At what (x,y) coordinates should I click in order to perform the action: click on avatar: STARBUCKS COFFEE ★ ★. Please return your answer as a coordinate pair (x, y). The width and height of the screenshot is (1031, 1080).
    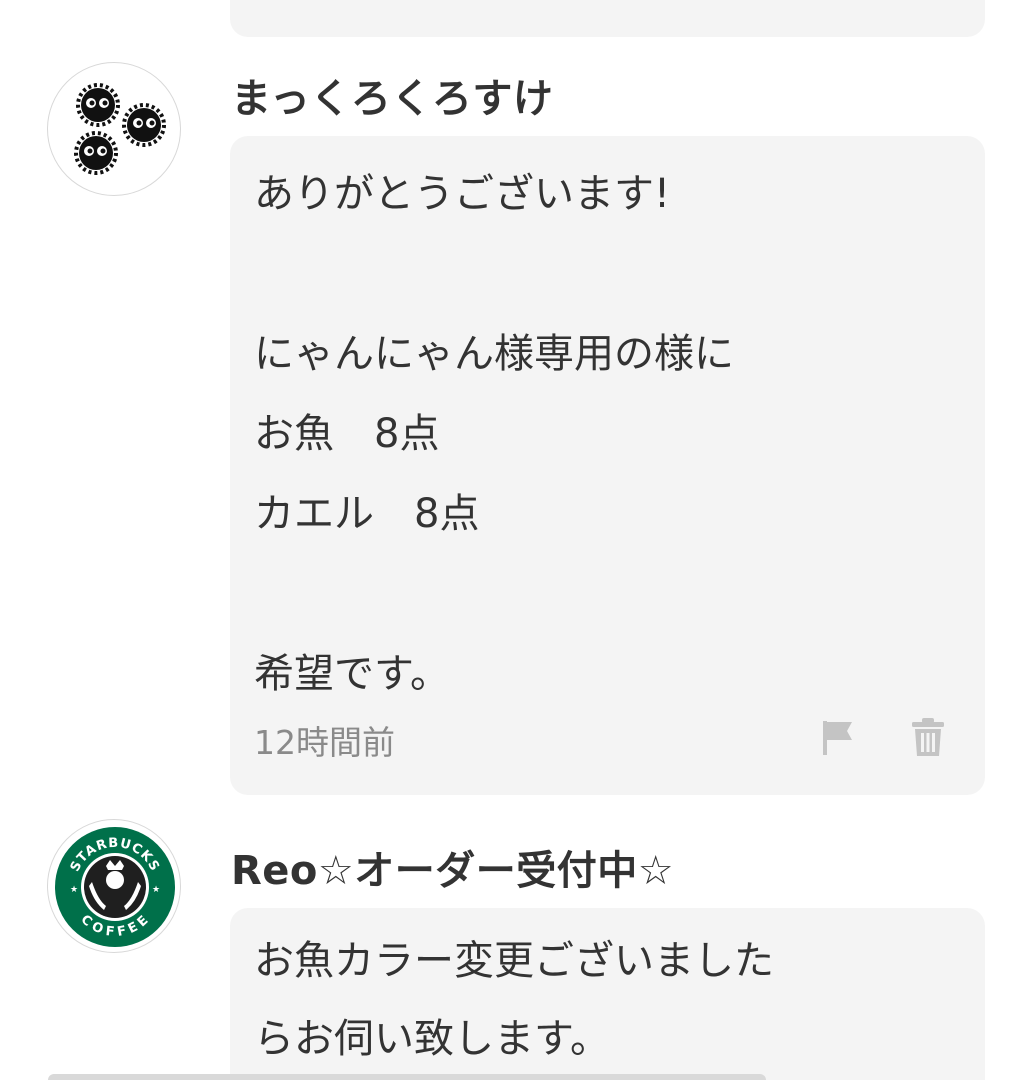
    Looking at the image, I should click on (114, 886).